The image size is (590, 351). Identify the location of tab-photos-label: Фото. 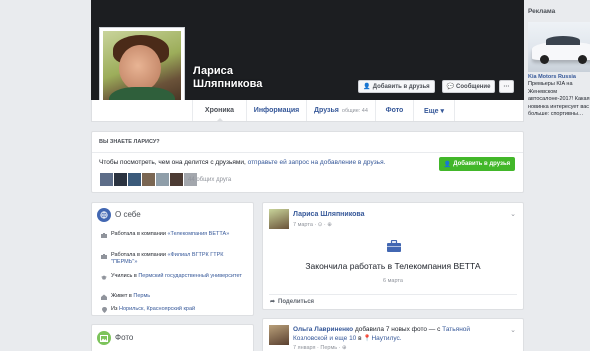
(394, 110).